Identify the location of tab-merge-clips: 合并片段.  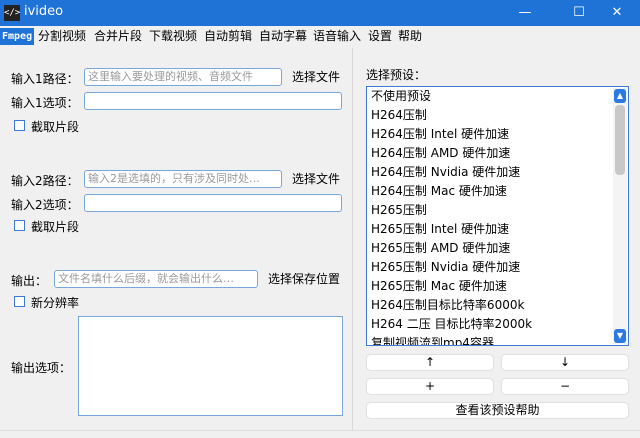
(118, 36).